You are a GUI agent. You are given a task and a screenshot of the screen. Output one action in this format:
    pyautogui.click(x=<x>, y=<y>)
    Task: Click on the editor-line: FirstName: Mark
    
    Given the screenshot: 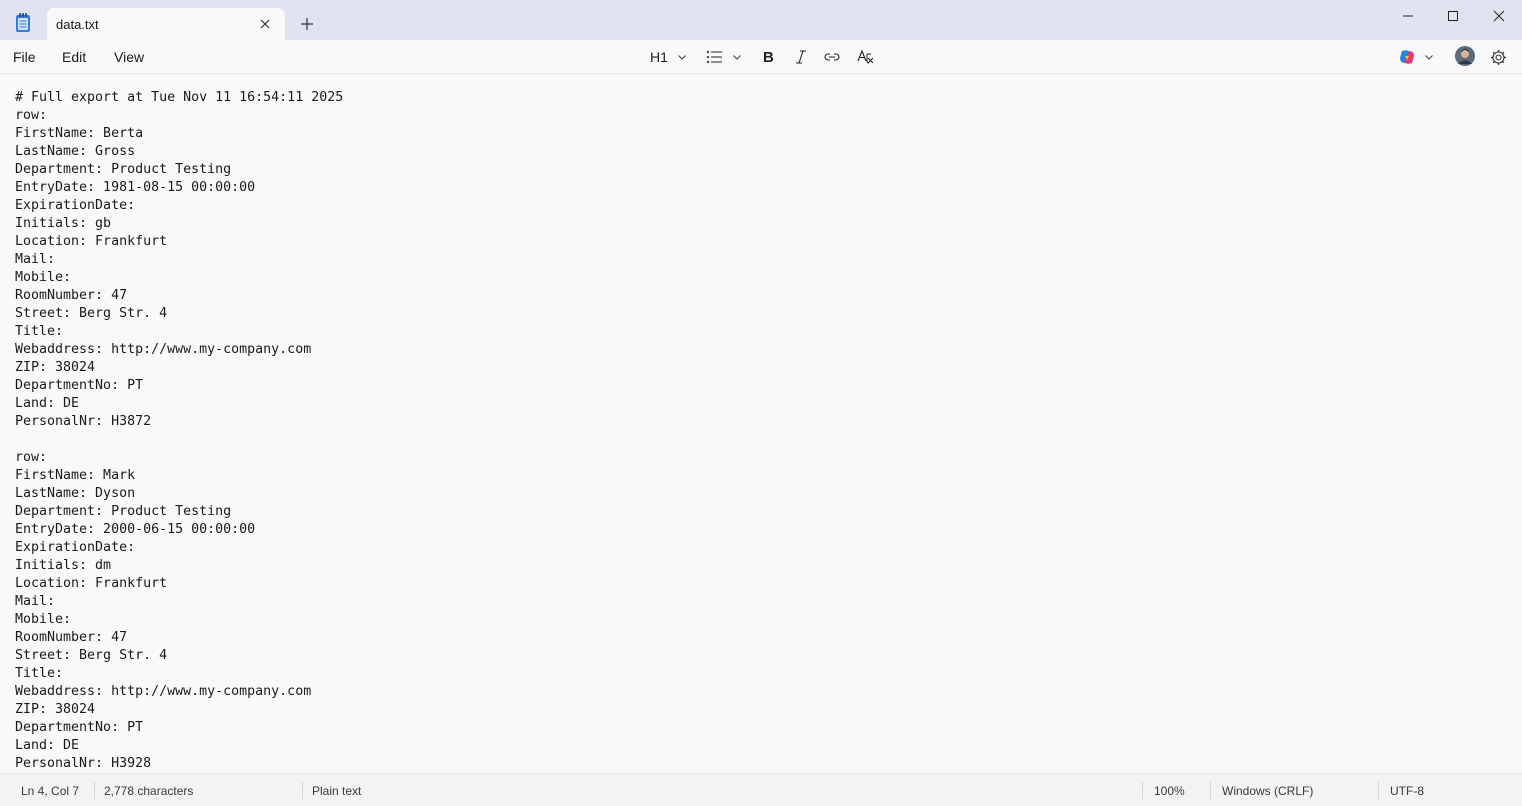 What is the action you would take?
    pyautogui.click(x=179, y=476)
    